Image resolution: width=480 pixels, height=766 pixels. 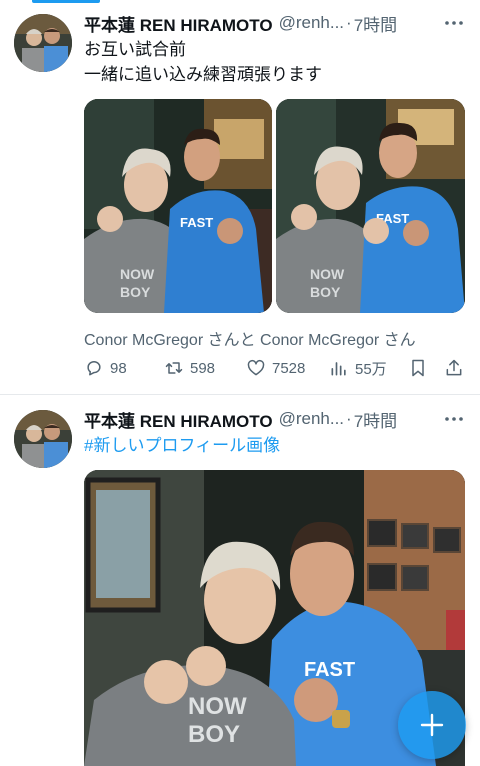 What do you see at coordinates (174, 368) in the screenshot?
I see `retweet-icon` at bounding box center [174, 368].